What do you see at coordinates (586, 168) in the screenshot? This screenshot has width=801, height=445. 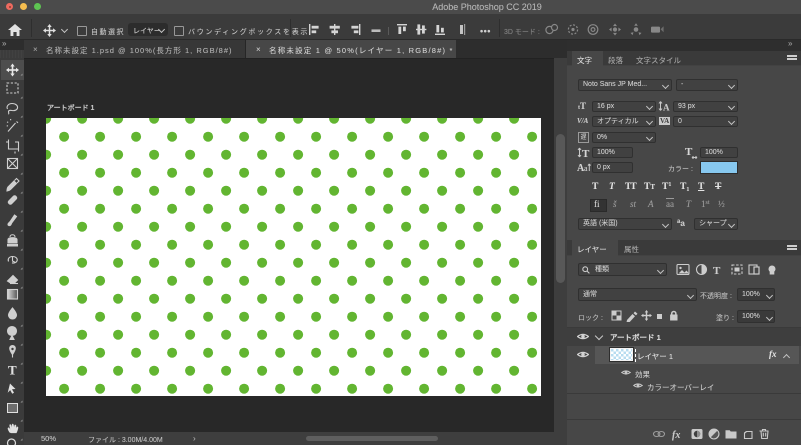 I see `svg-text: a` at bounding box center [586, 168].